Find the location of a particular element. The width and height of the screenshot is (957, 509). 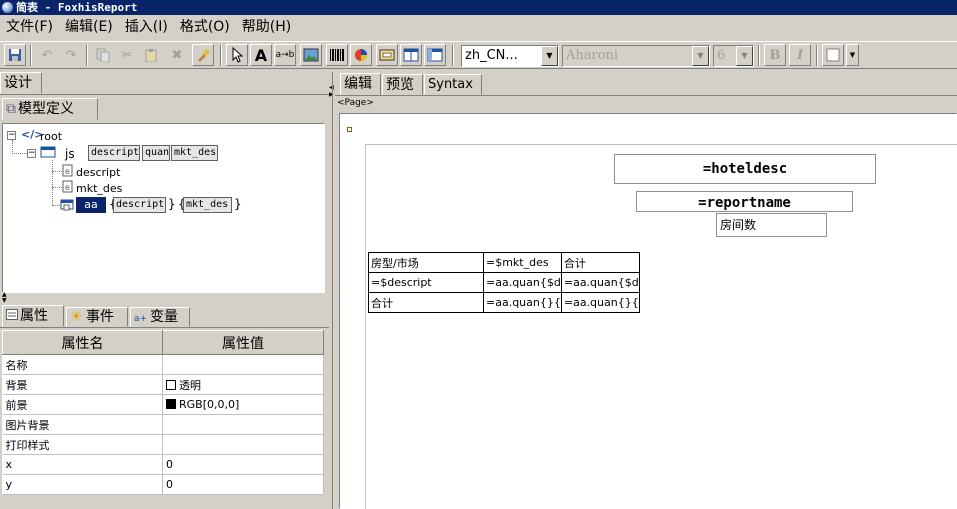

tab-design: 设计 is located at coordinates (21, 83).